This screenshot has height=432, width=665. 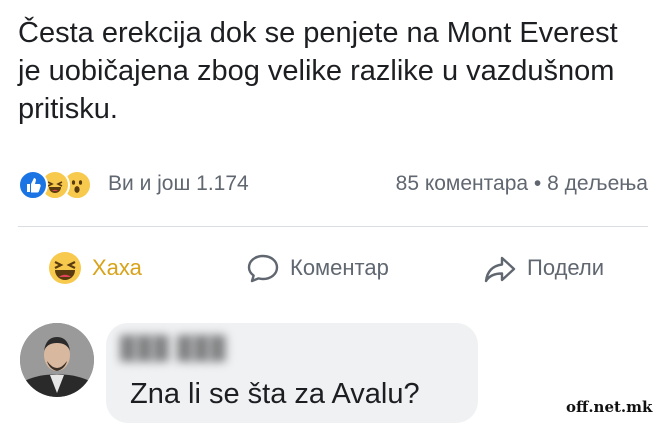 What do you see at coordinates (566, 267) in the screenshot?
I see `share-label: Подели` at bounding box center [566, 267].